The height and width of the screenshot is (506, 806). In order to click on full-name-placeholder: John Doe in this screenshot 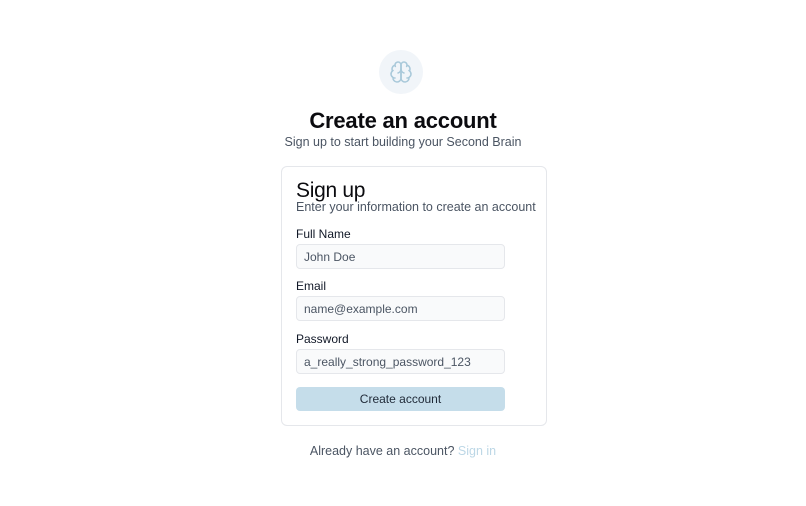, I will do `click(330, 257)`.